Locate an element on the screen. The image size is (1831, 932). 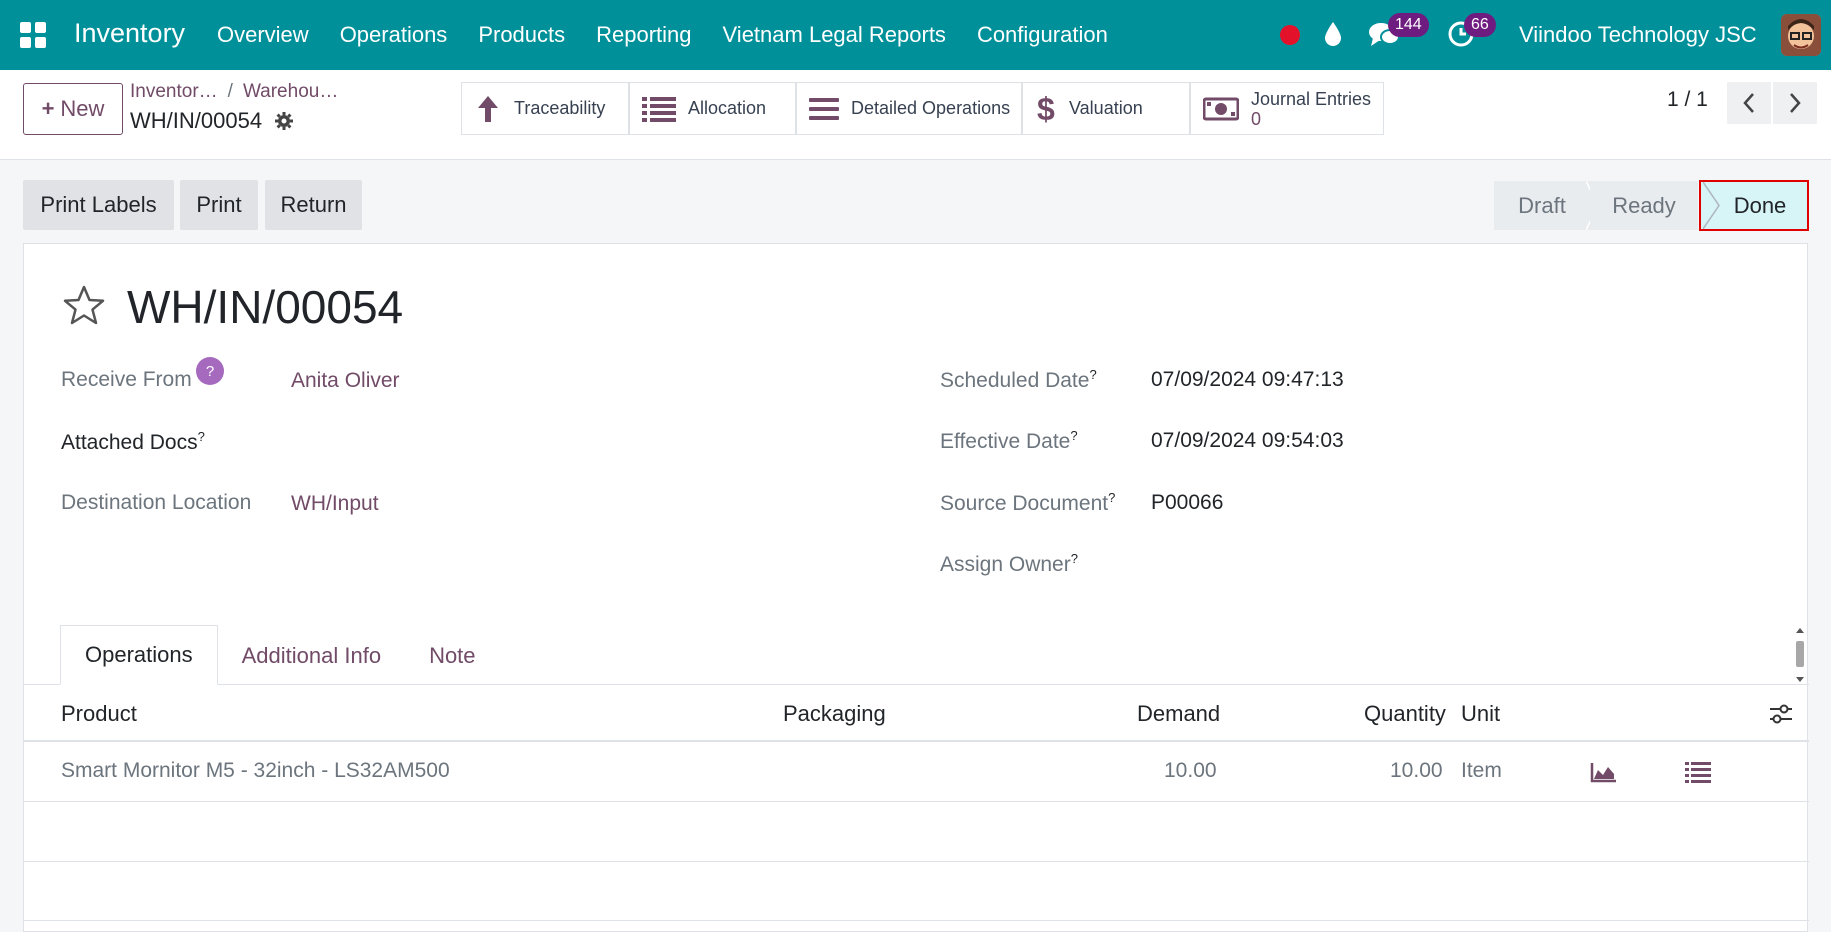
tab-note: Note is located at coordinates (452, 656).